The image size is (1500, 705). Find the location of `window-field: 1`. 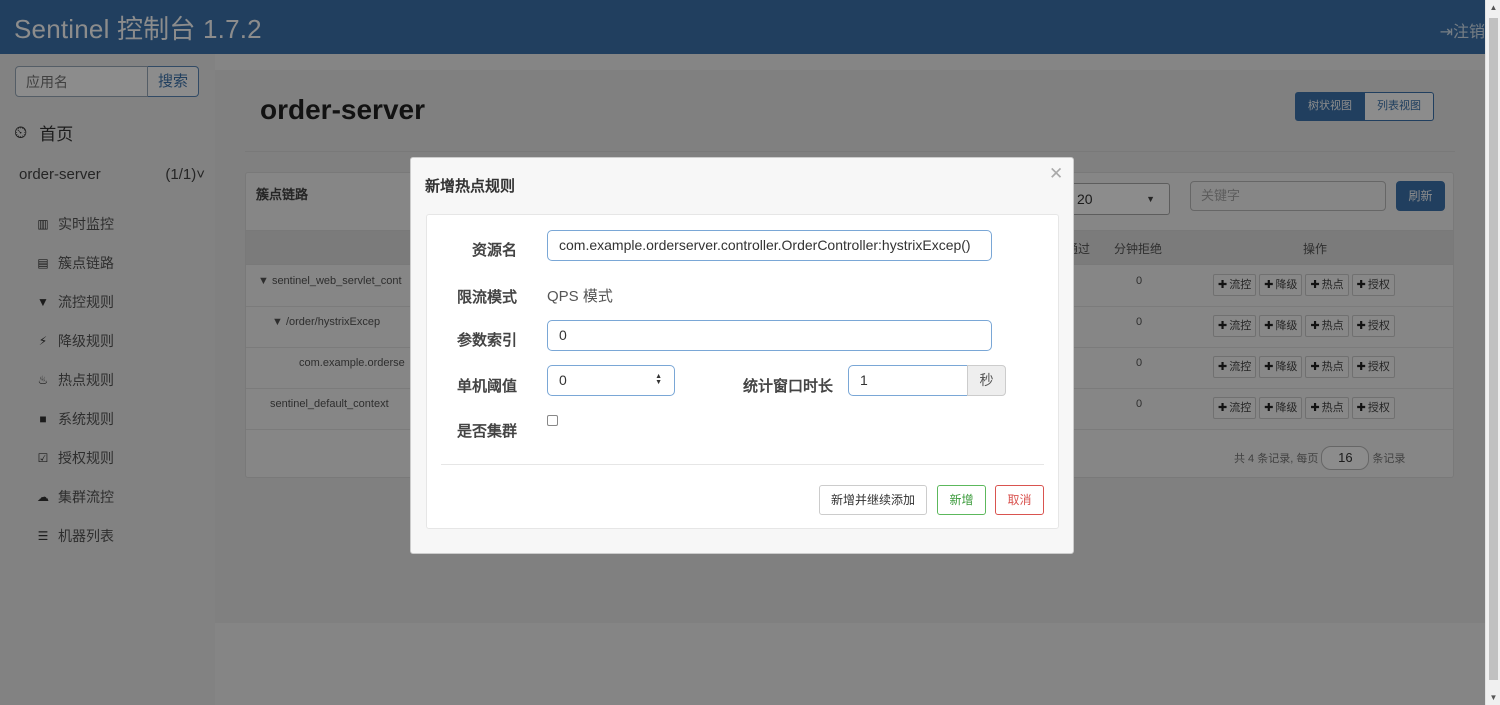

window-field: 1 is located at coordinates (908, 380).